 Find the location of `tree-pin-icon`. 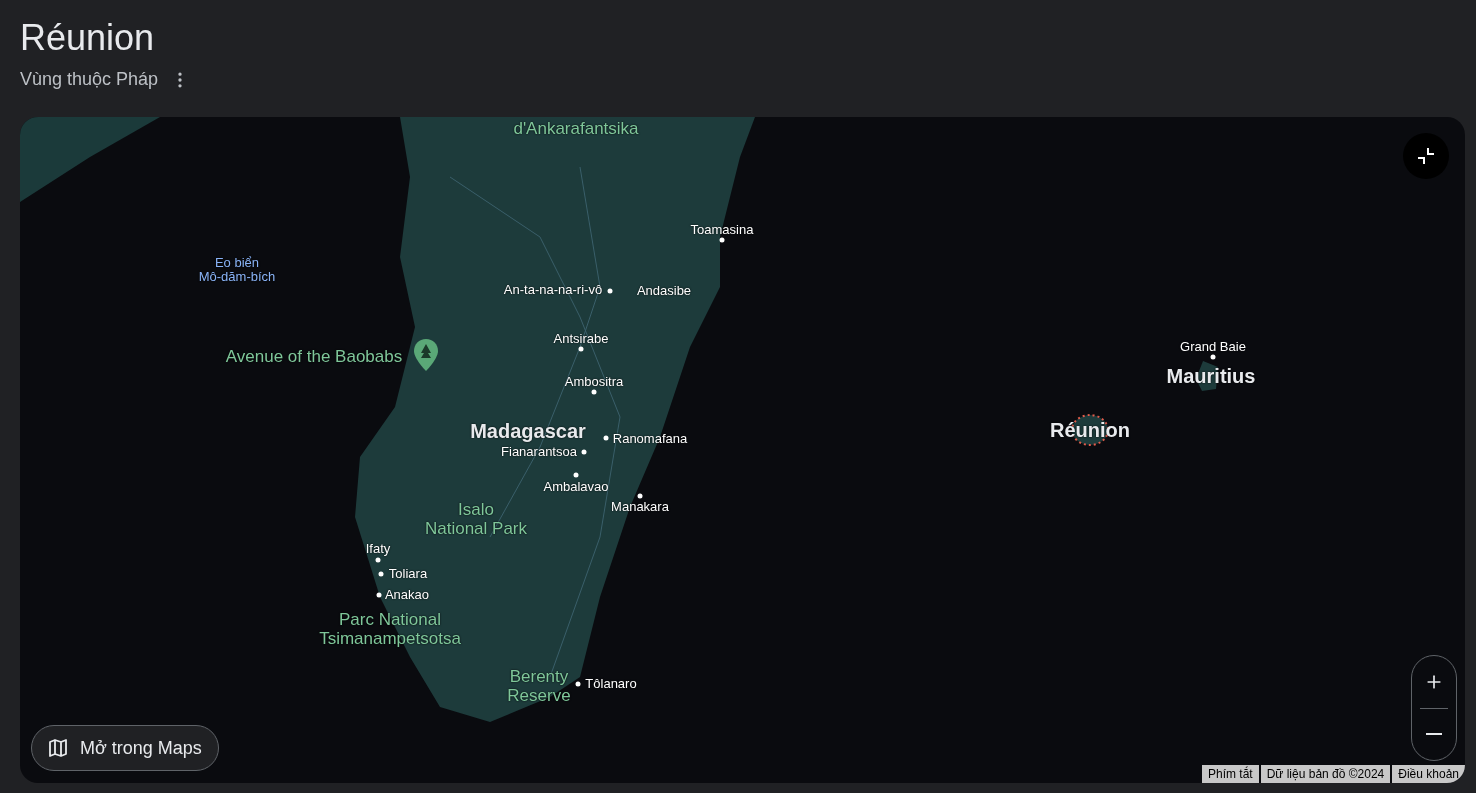

tree-pin-icon is located at coordinates (426, 355).